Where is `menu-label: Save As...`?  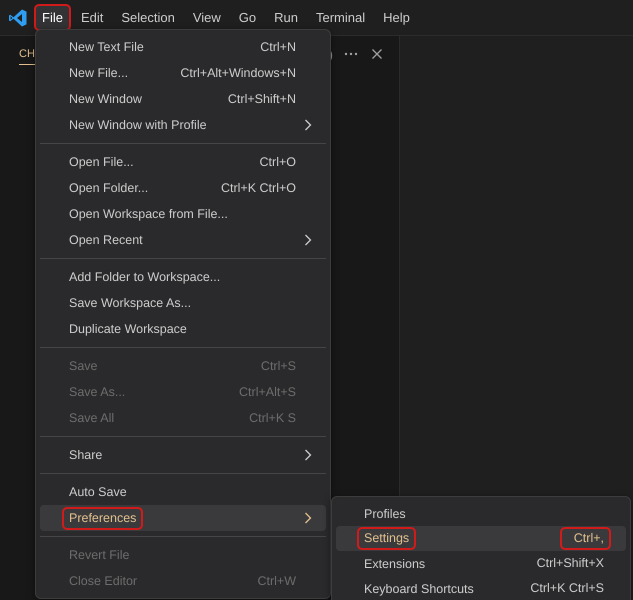 menu-label: Save As... is located at coordinates (97, 392).